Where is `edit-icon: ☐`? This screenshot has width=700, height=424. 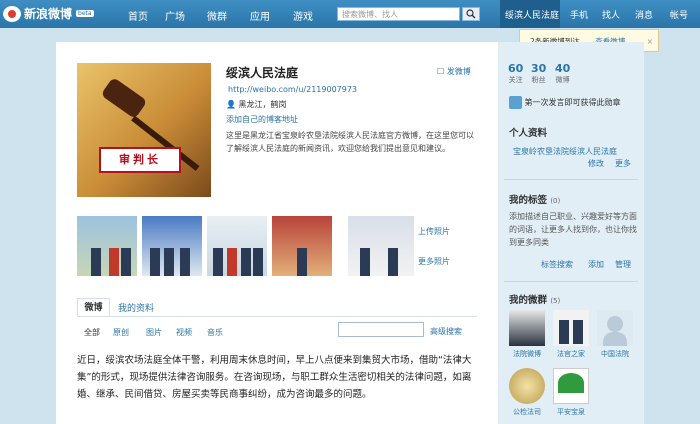 edit-icon: ☐ is located at coordinates (442, 71).